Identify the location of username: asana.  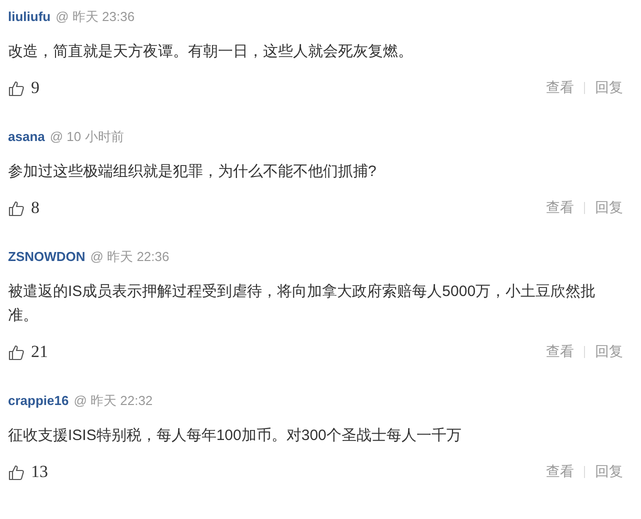
(26, 136).